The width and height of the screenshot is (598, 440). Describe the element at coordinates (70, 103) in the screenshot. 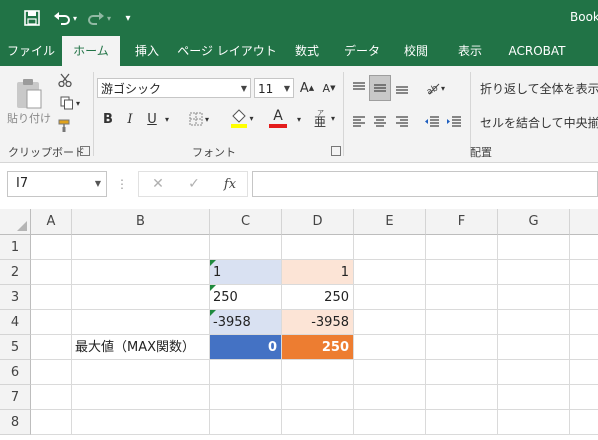

I see `copy-icon: ▾` at that location.